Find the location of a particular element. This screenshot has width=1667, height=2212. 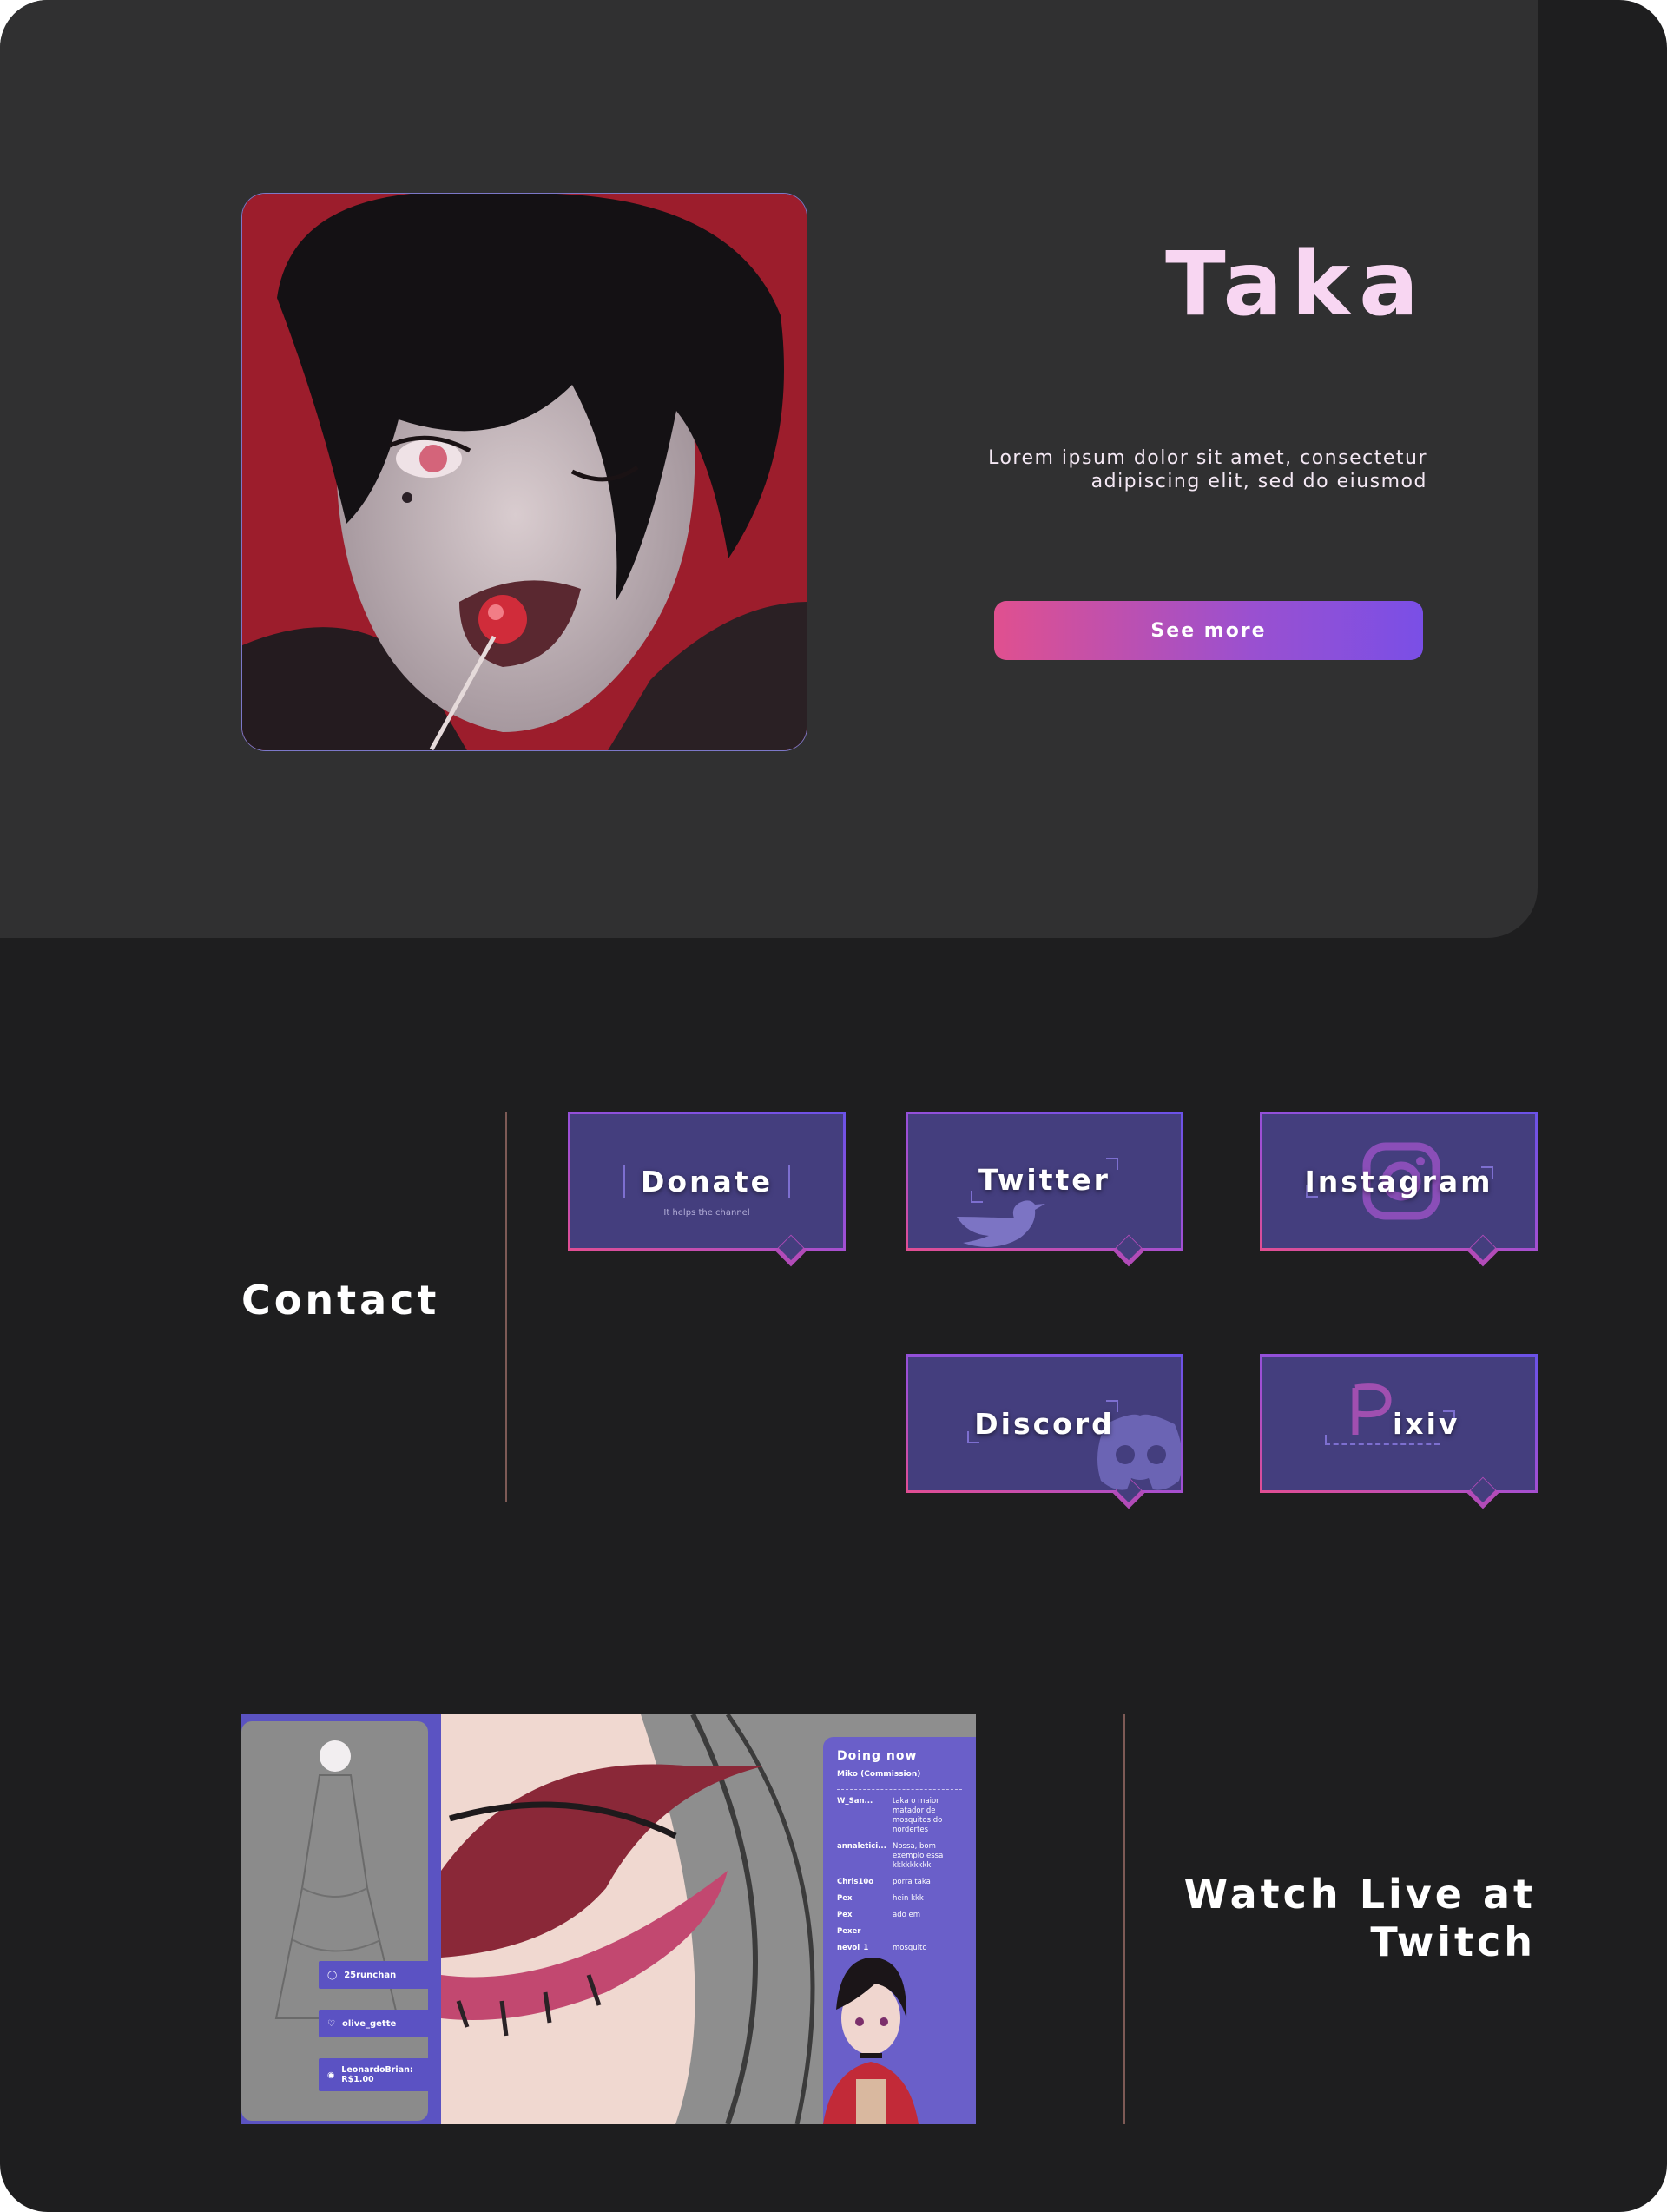

chat-line: Chris10o porra taka is located at coordinates (899, 1882).